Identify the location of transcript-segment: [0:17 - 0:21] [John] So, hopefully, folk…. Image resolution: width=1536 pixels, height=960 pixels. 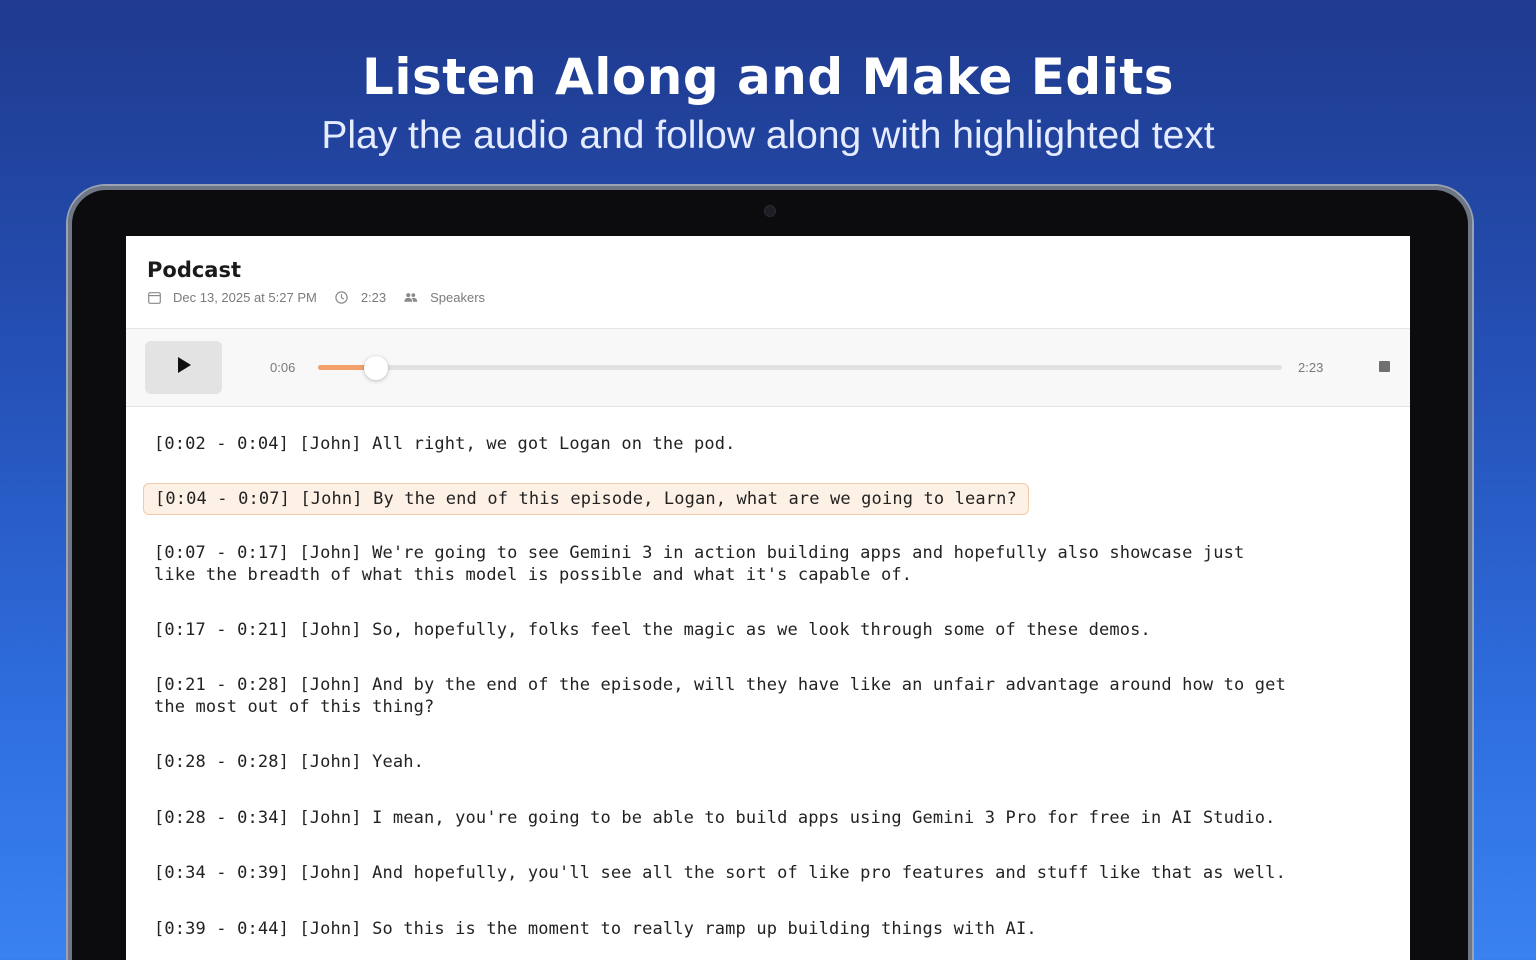
(774, 630).